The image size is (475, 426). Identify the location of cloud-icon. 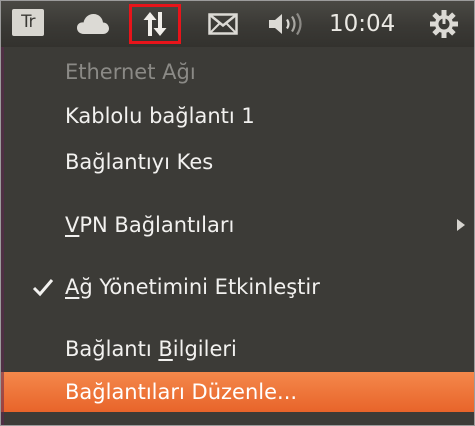
(93, 24).